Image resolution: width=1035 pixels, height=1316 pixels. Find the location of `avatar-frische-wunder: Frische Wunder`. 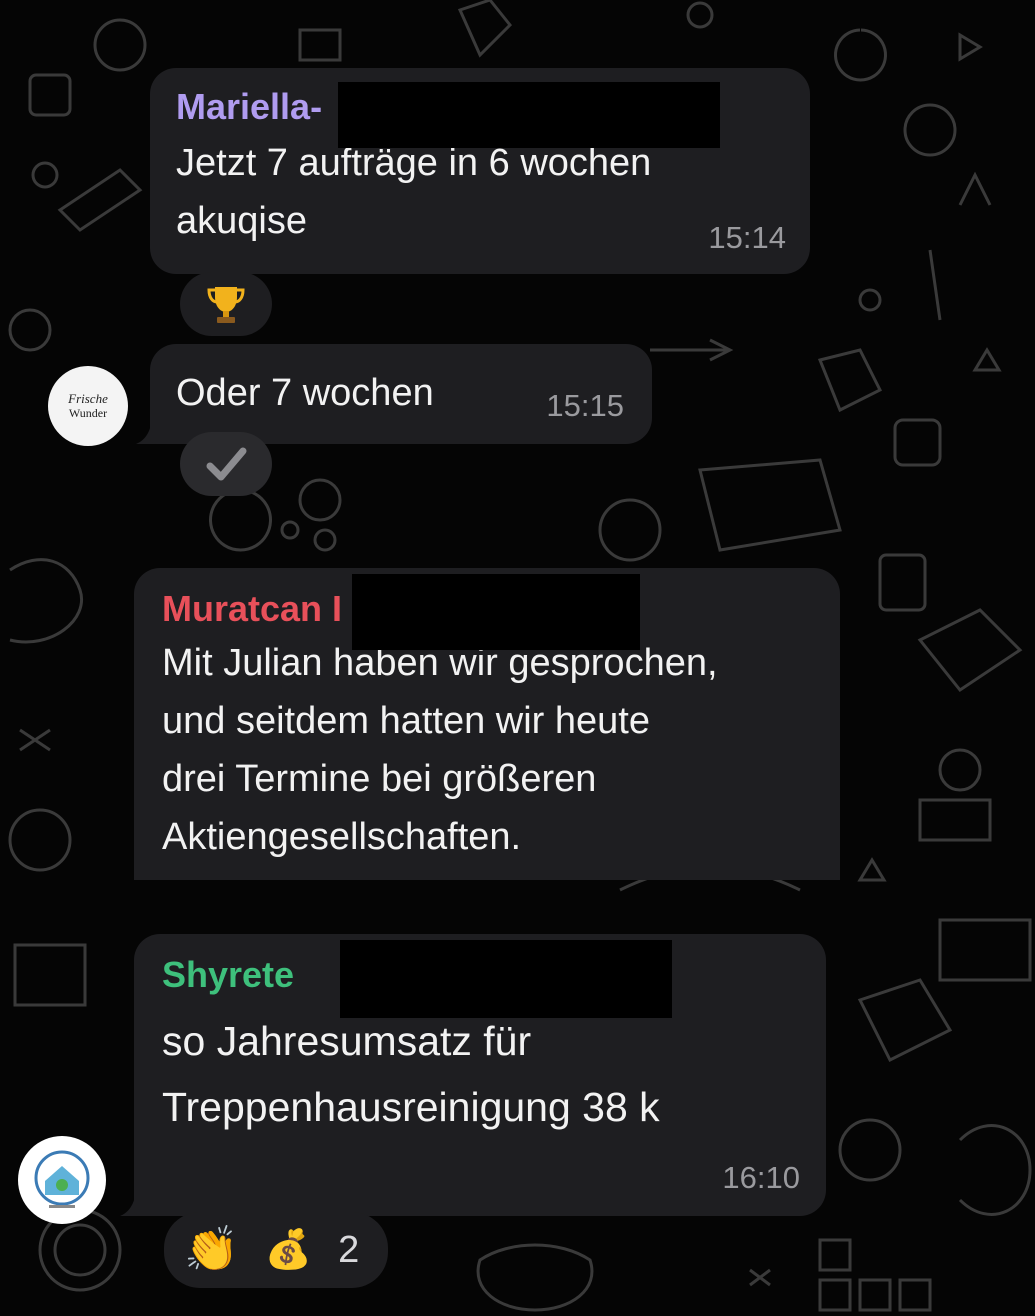

avatar-frische-wunder: Frische Wunder is located at coordinates (88, 406).